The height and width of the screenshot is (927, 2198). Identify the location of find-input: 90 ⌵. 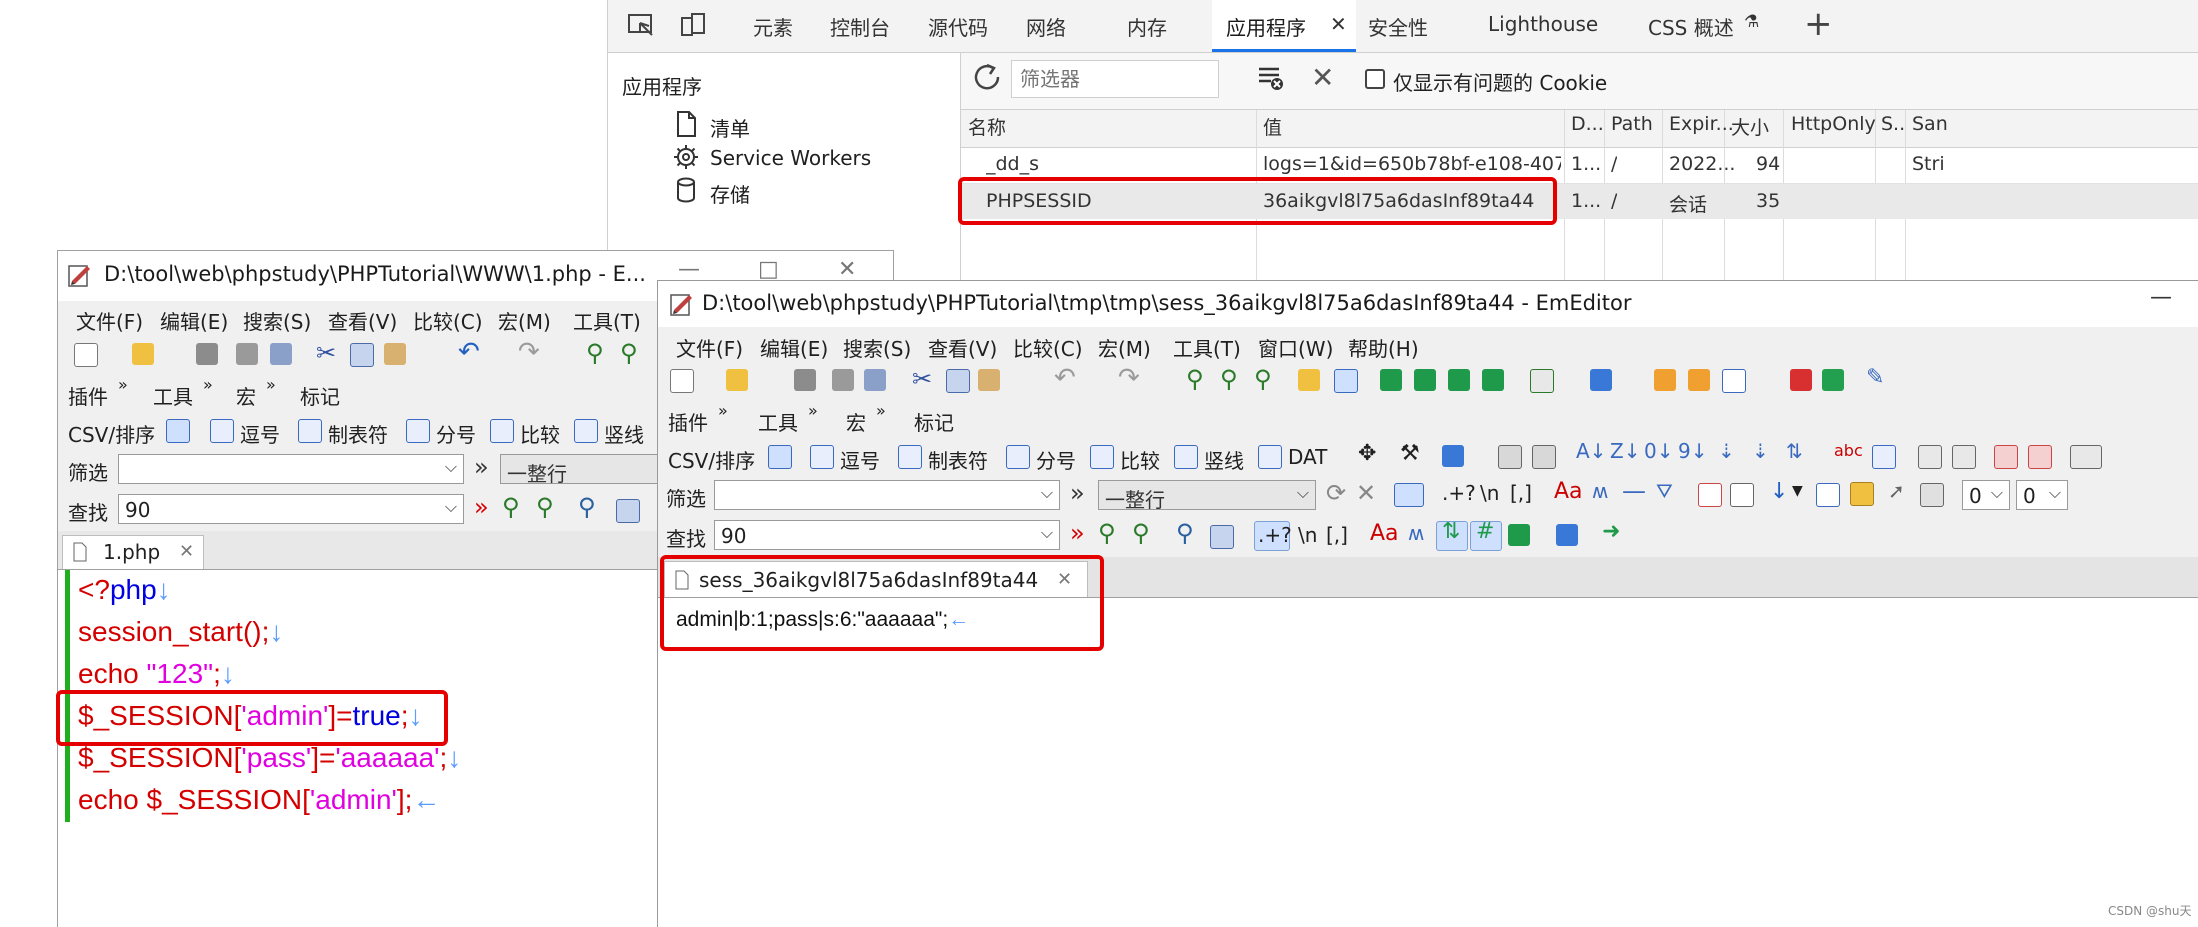
(887, 535).